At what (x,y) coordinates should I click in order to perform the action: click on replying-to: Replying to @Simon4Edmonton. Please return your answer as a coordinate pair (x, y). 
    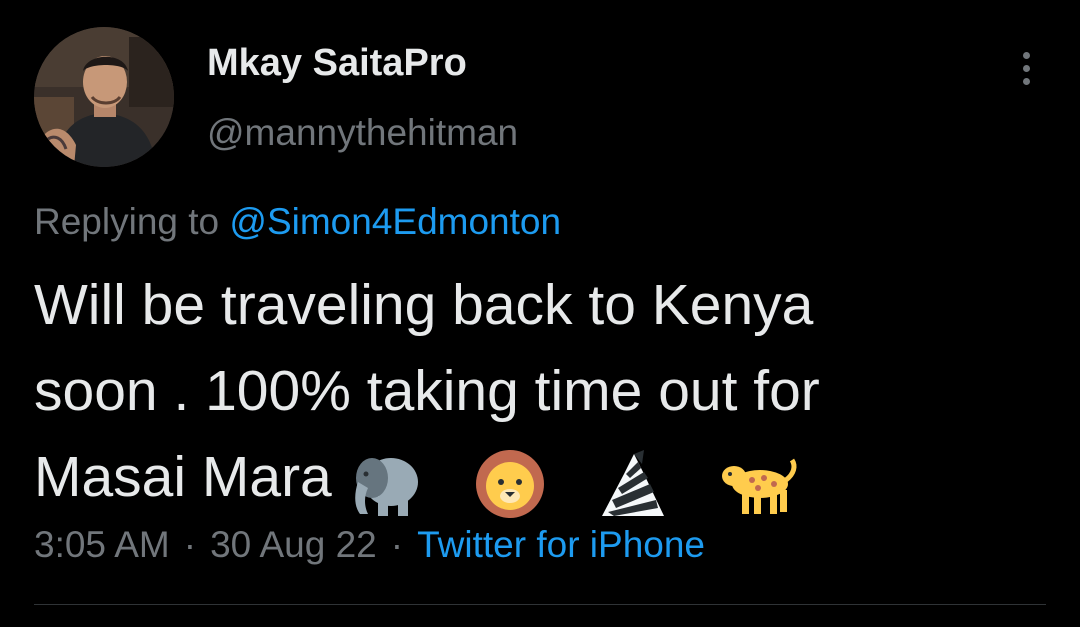
    Looking at the image, I should click on (297, 222).